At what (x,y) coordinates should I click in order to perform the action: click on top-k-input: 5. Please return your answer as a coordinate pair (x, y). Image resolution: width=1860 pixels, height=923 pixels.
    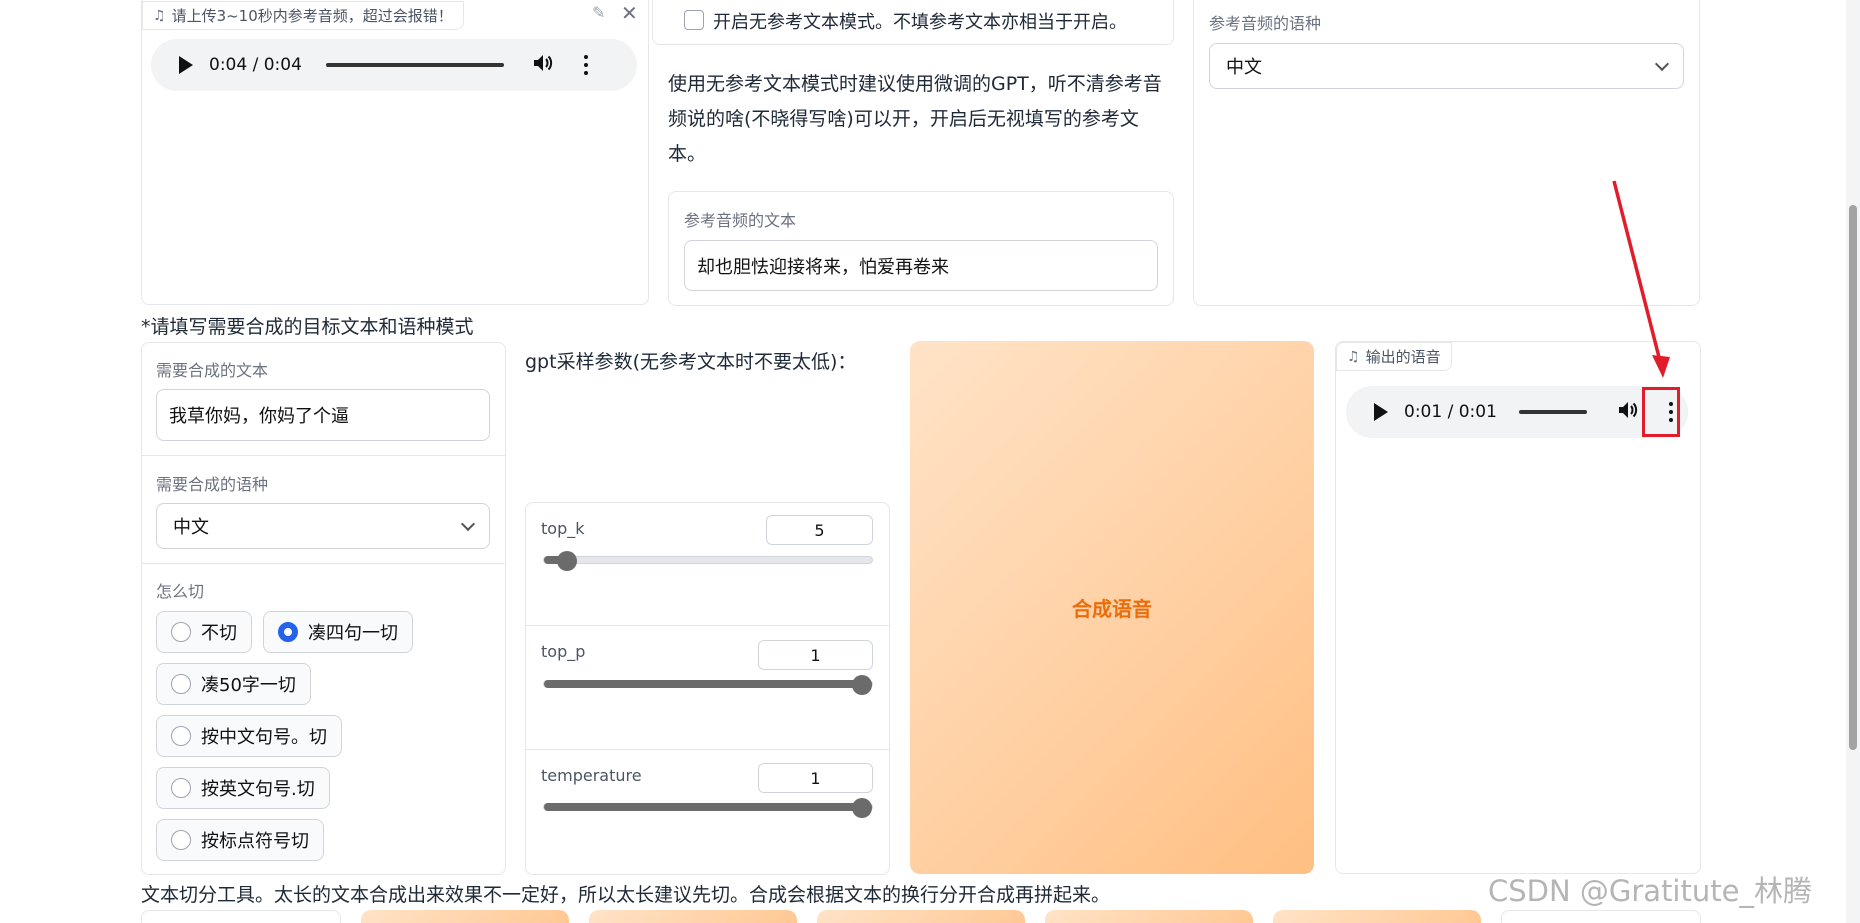
    Looking at the image, I should click on (819, 530).